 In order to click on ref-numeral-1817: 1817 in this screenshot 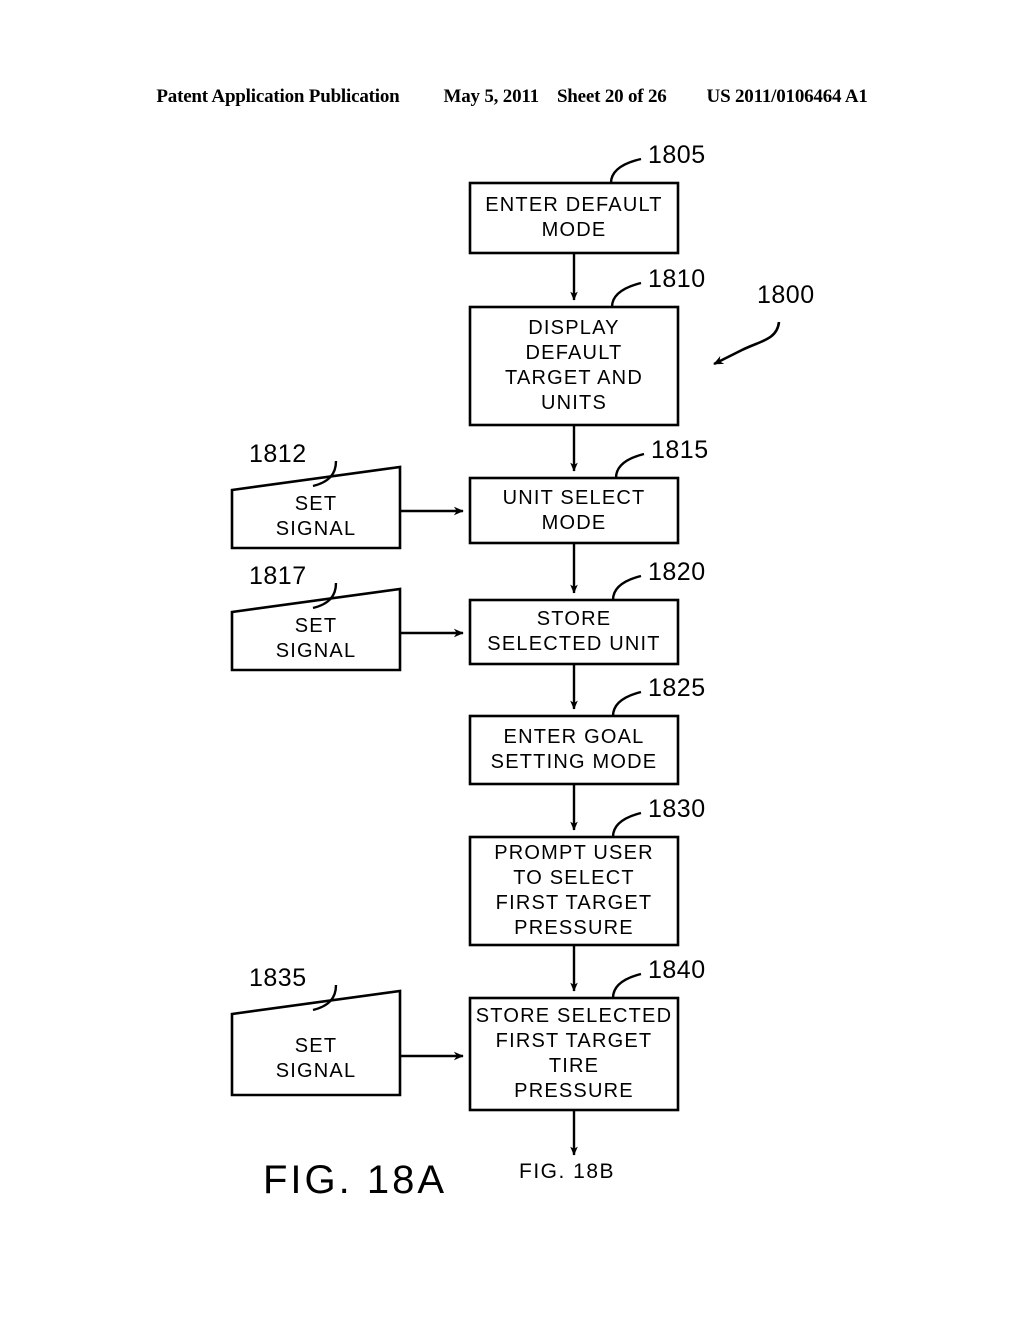, I will do `click(278, 576)`.